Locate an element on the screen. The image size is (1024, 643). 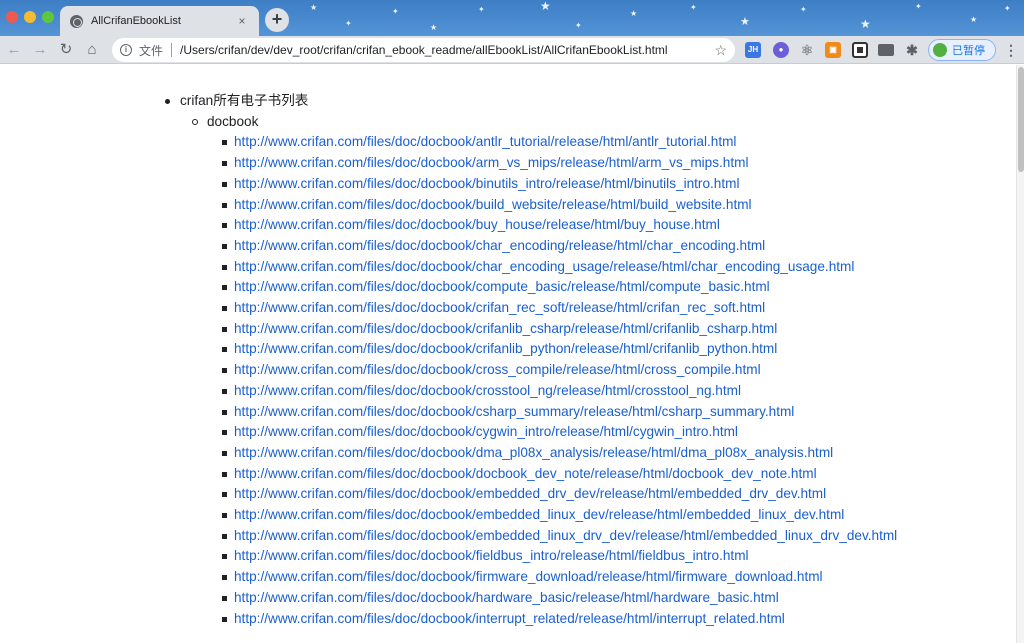
tab-title: AllCrifanEbookList is located at coordinates (136, 21).